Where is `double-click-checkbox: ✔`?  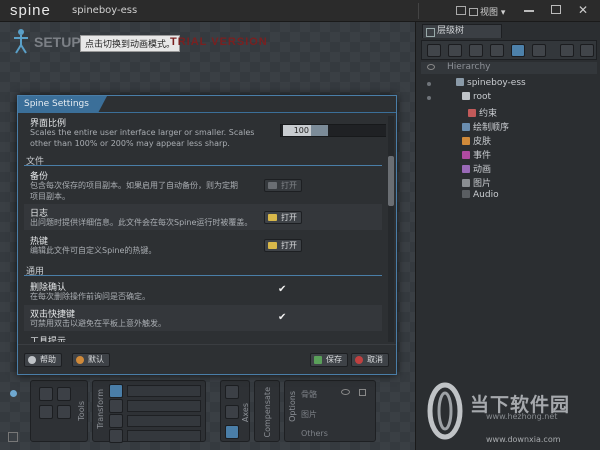
double-click-checkbox: ✔ is located at coordinates (282, 317).